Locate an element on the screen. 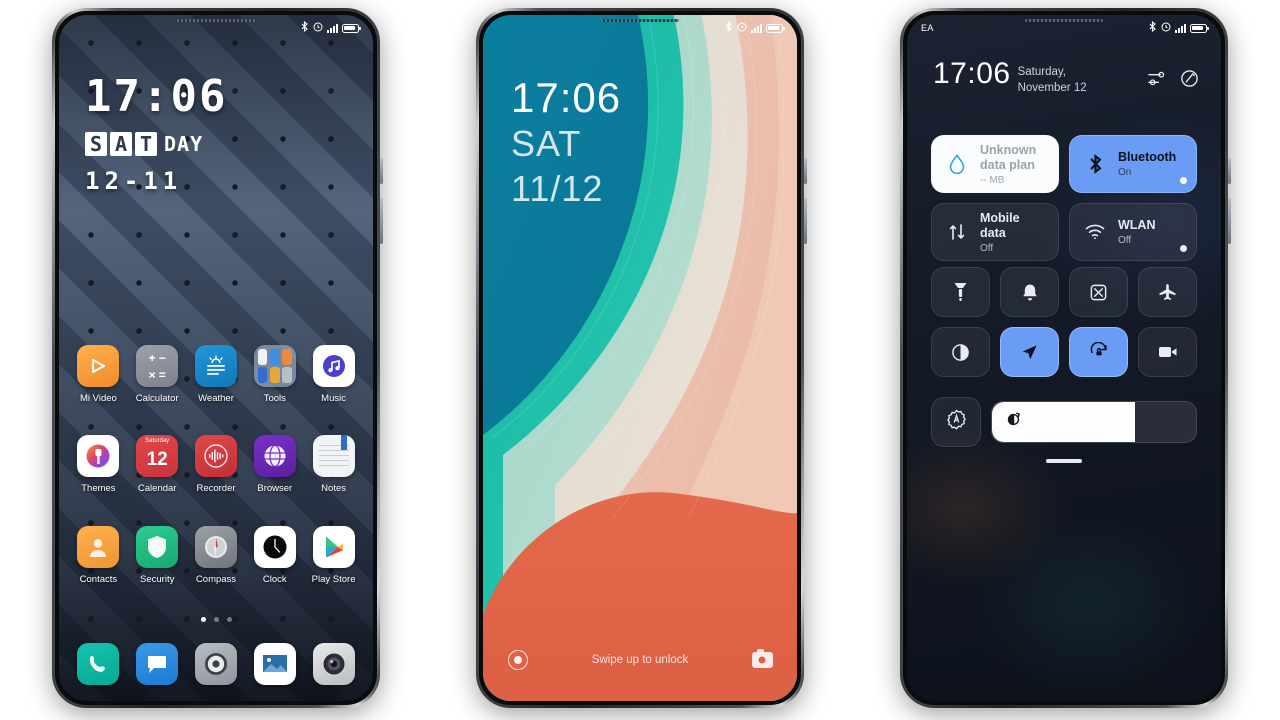 Image resolution: width=1280 pixels, height=720 pixels. dock-item-settings is located at coordinates (216, 664).